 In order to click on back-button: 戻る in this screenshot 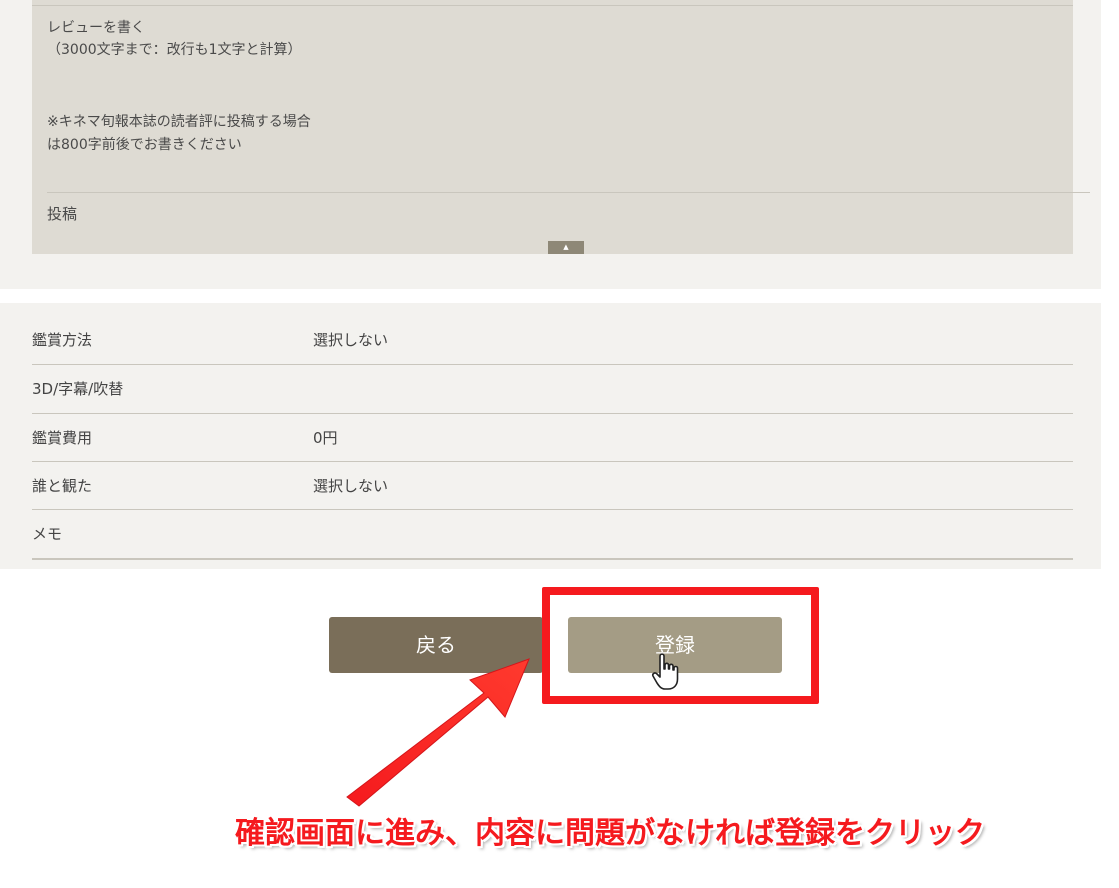, I will do `click(436, 645)`.